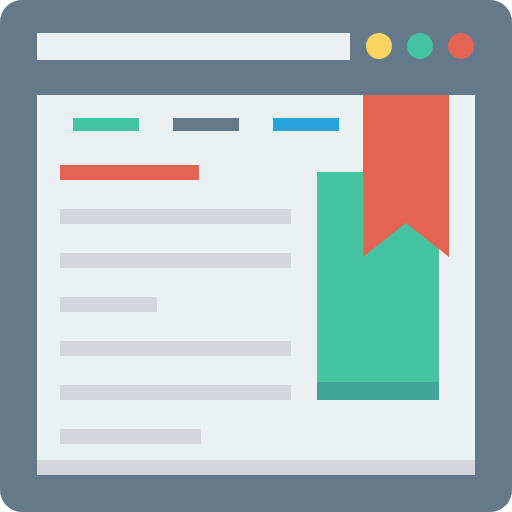 This screenshot has height=512, width=512. I want to click on maximize-dot, so click(420, 46).